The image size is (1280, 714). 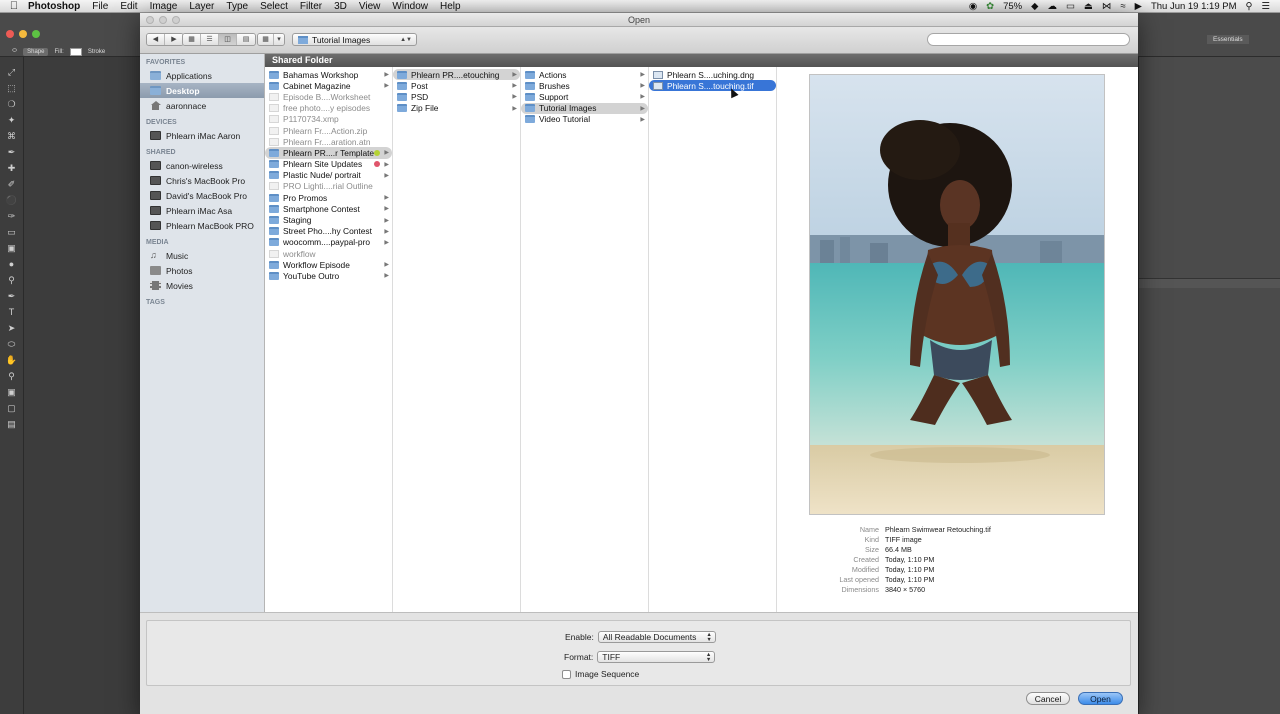 I want to click on folder-row: Support ▶, so click(x=584, y=96).